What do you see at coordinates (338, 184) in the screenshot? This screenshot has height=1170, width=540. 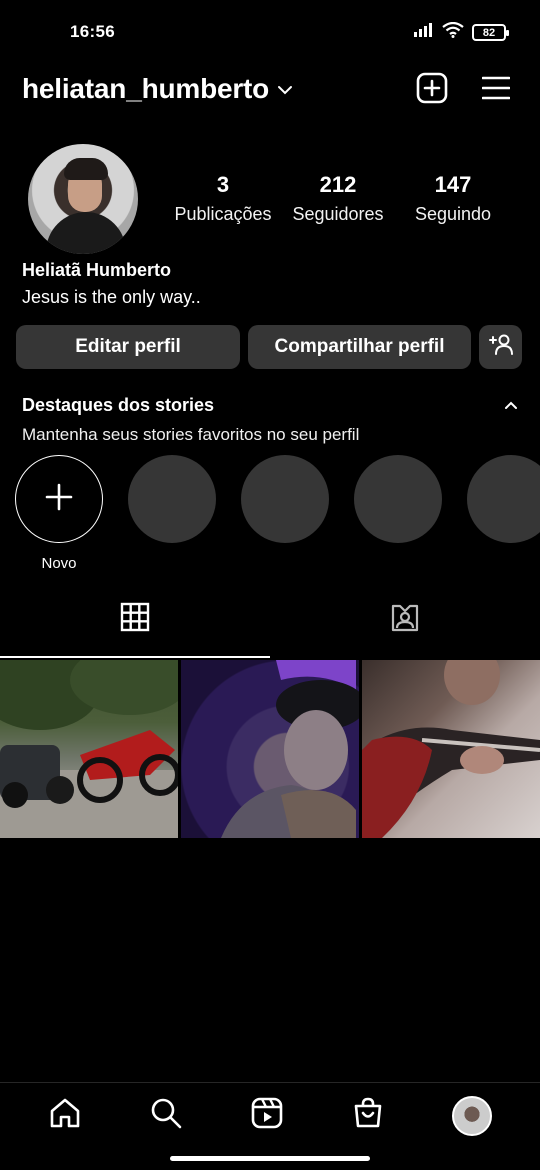 I see `stat-followers-value: 212` at bounding box center [338, 184].